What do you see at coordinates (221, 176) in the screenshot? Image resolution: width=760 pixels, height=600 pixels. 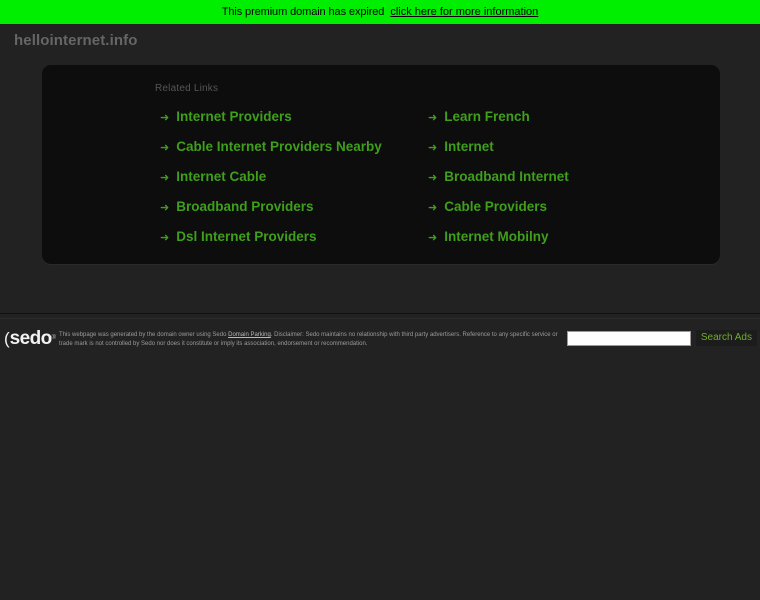 I see `related-link-label: Internet Cable` at bounding box center [221, 176].